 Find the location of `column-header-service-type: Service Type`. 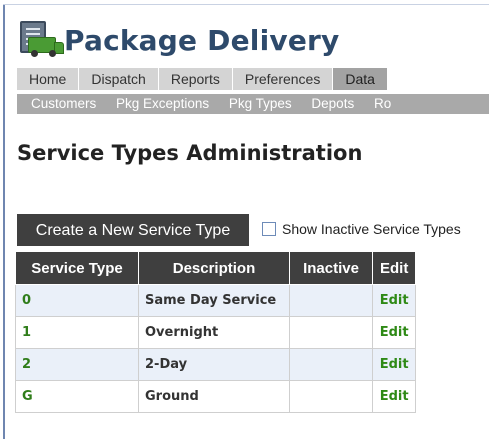

column-header-service-type: Service Type is located at coordinates (77, 268).